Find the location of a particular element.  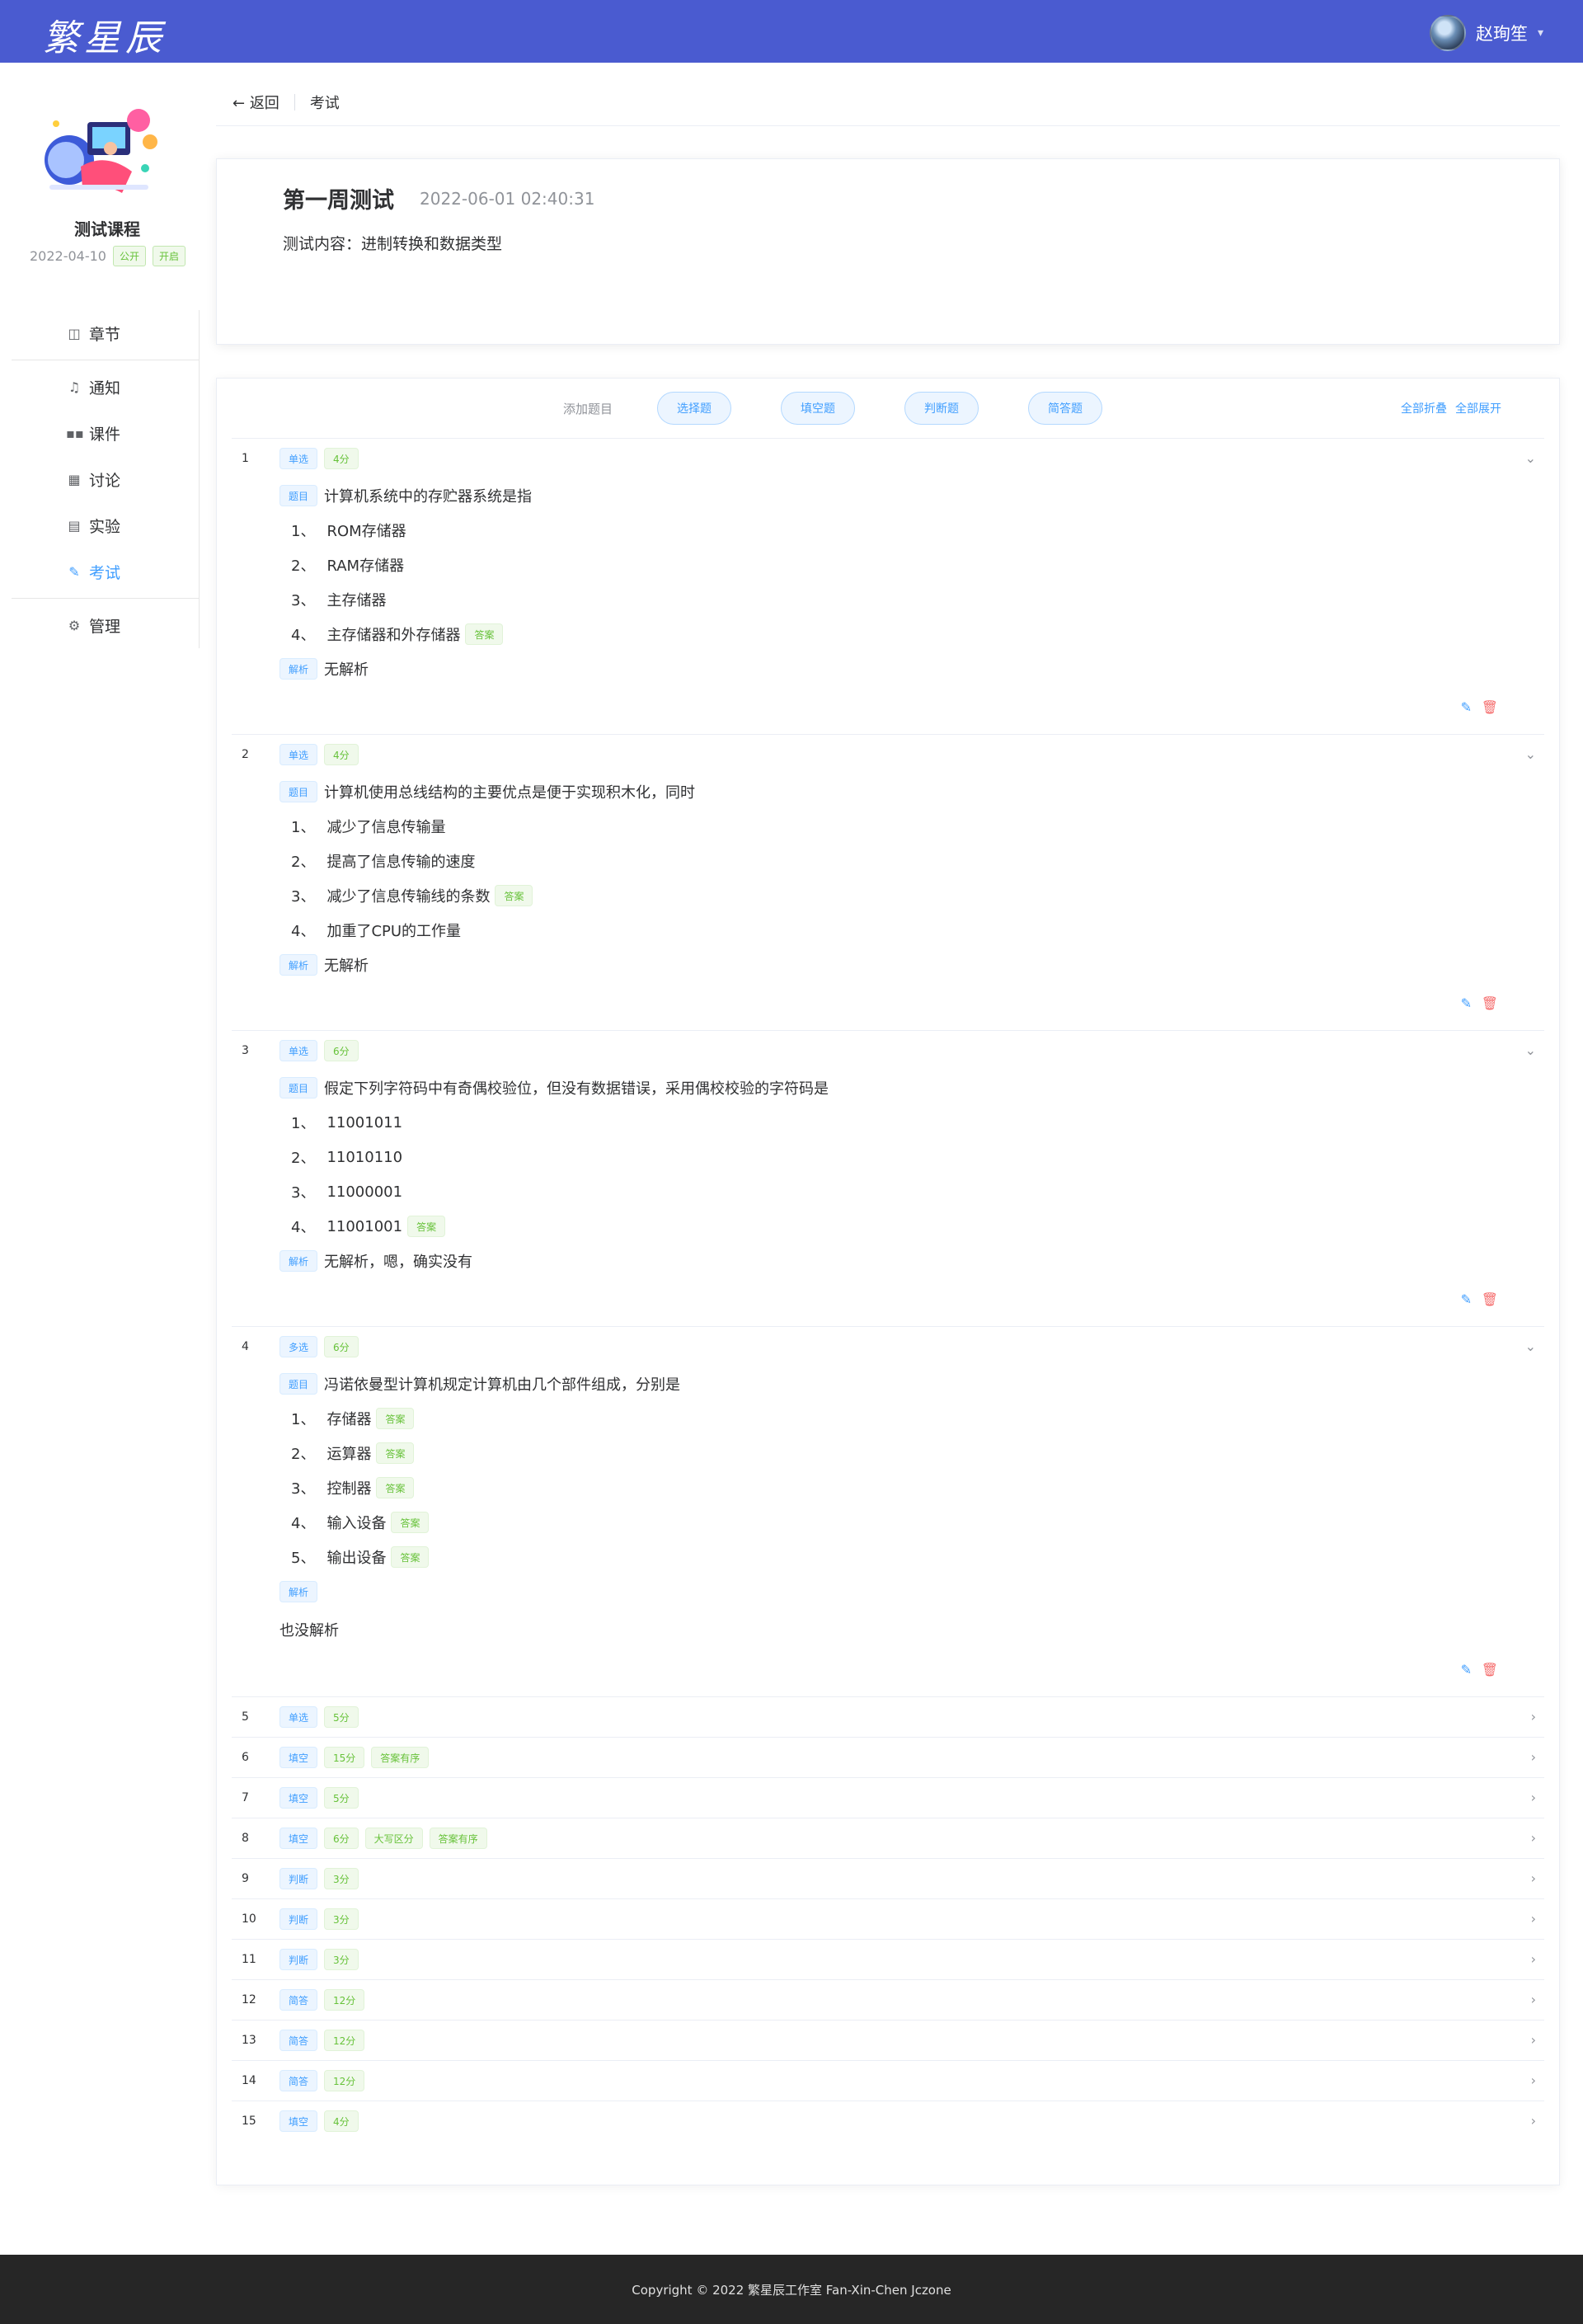

chevron-down-icon: ▾ is located at coordinates (1540, 33).